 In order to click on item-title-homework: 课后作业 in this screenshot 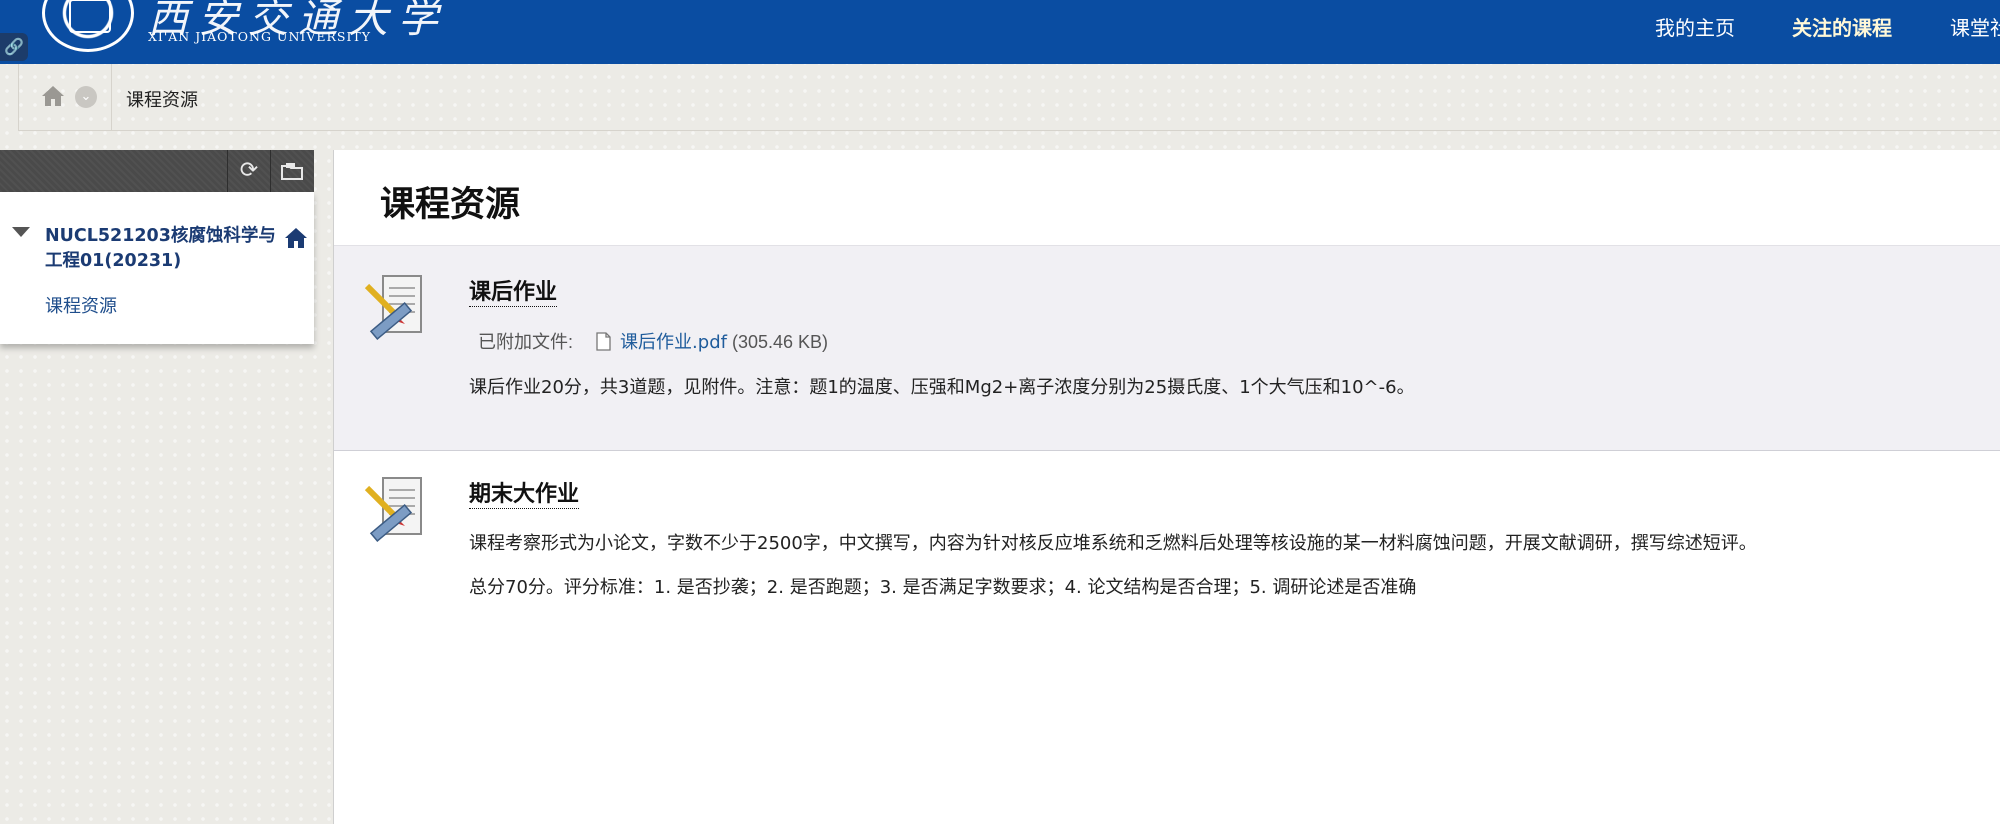, I will do `click(513, 293)`.